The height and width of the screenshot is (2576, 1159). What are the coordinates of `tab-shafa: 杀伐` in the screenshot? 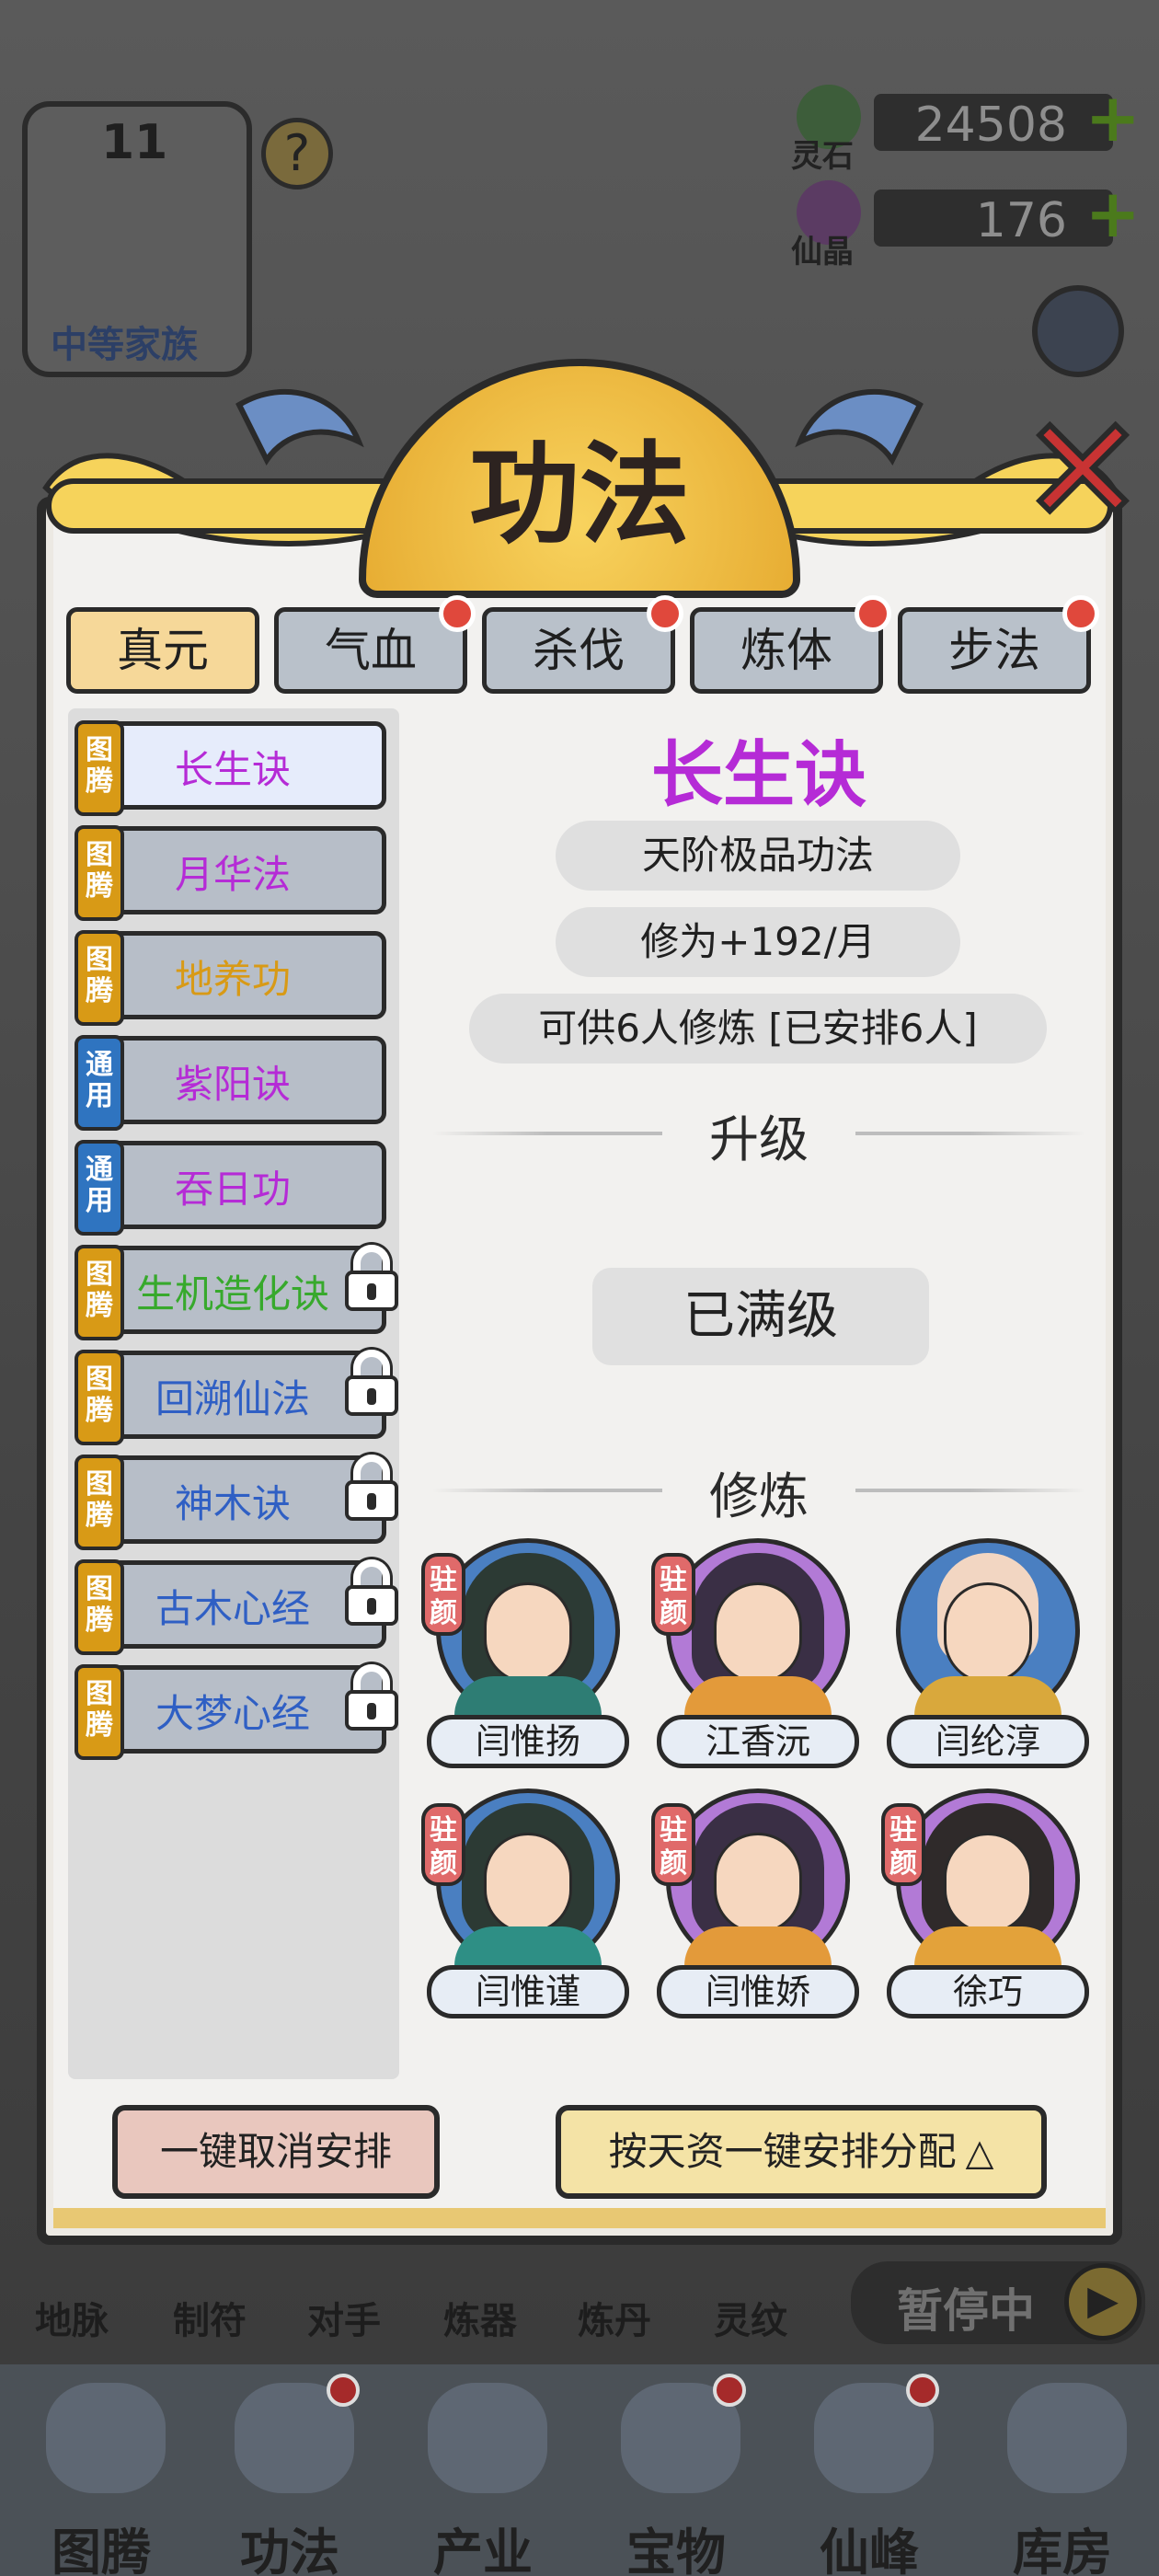 It's located at (582, 644).